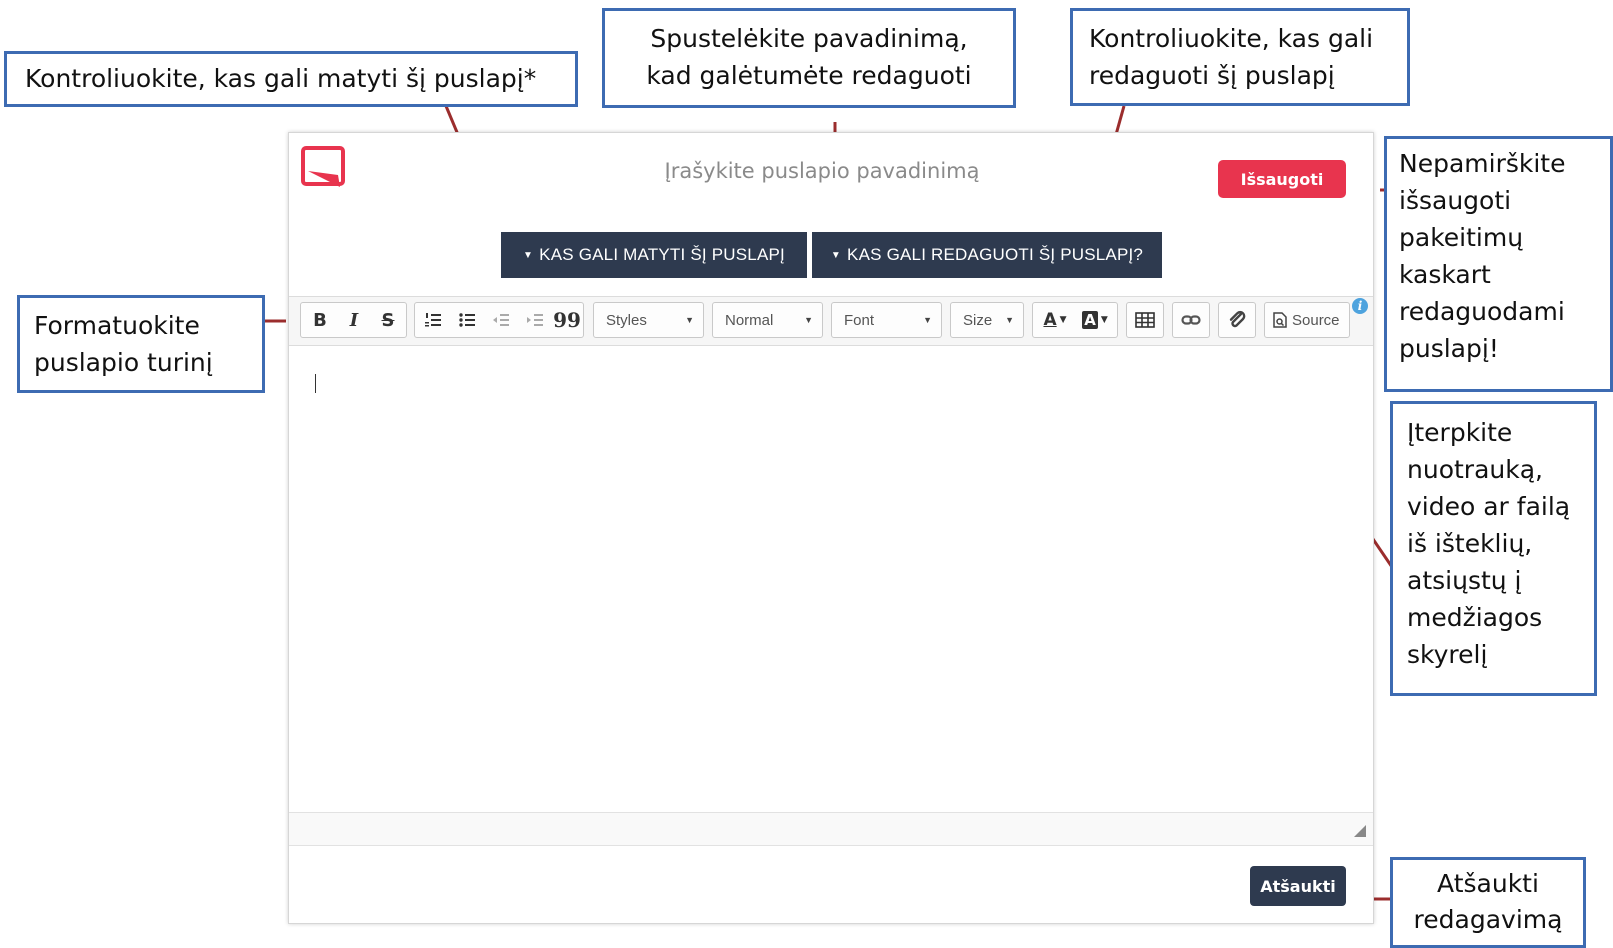  What do you see at coordinates (1488, 902) in the screenshot?
I see `callout-cancel-editing: Atšaukti redagavimą` at bounding box center [1488, 902].